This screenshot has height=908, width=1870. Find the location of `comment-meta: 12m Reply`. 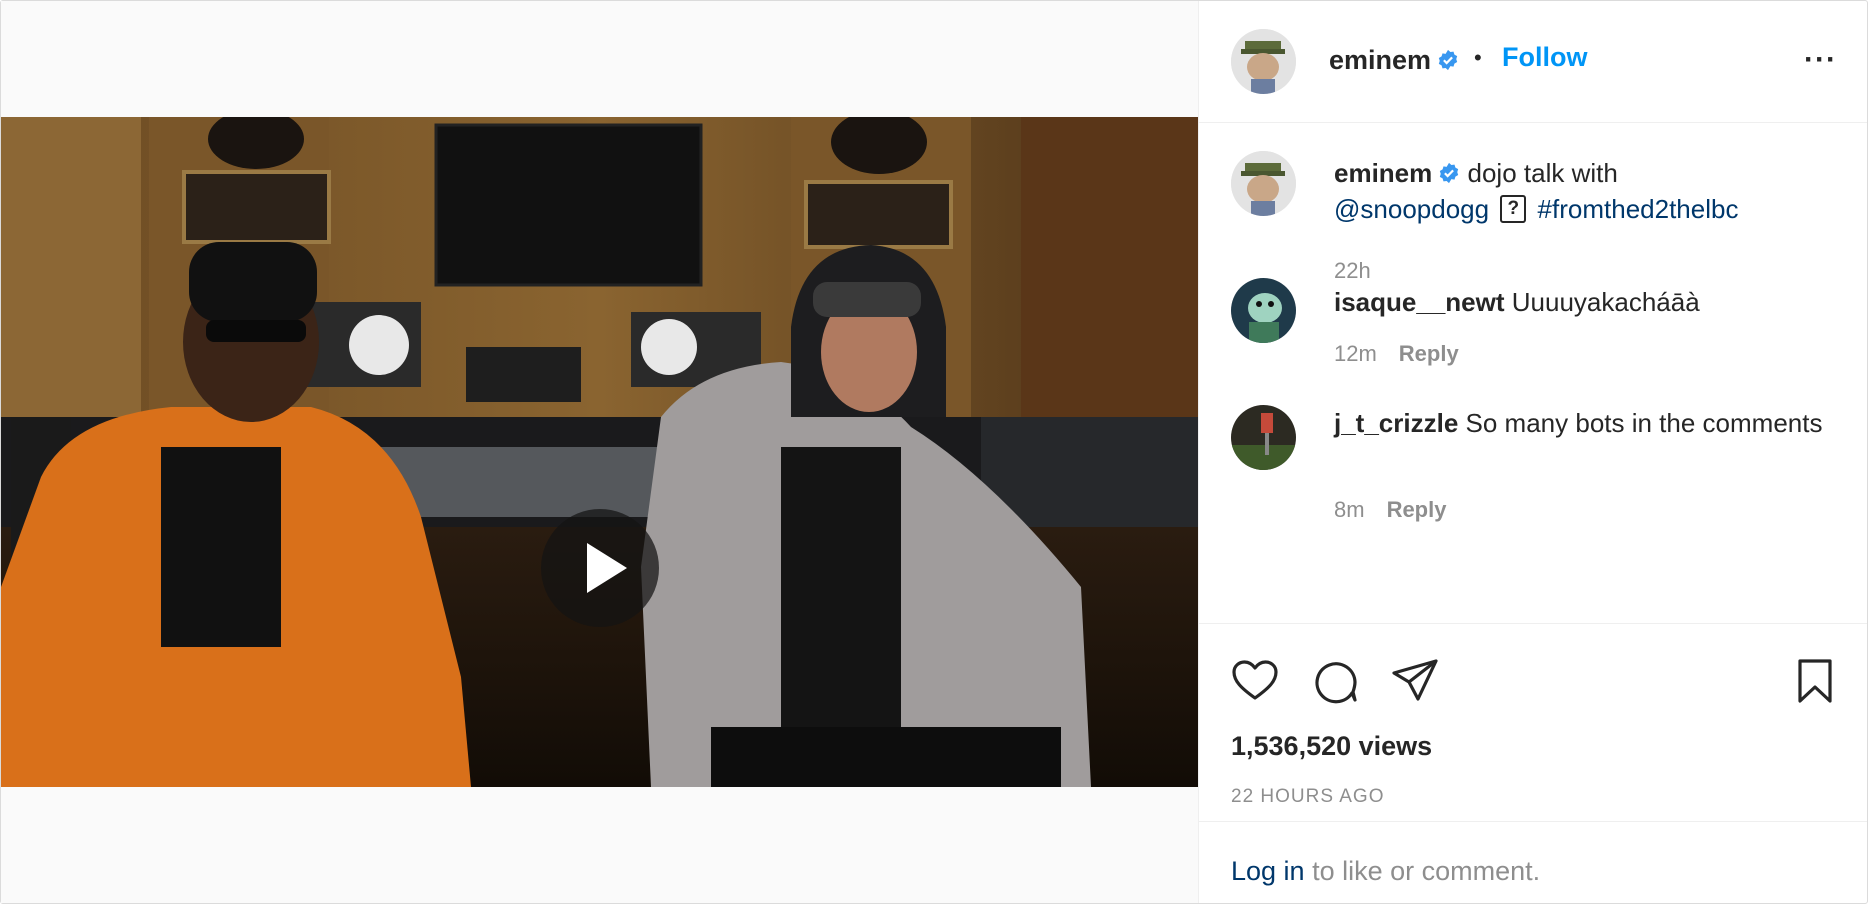

comment-meta: 12m Reply is located at coordinates (1396, 354).